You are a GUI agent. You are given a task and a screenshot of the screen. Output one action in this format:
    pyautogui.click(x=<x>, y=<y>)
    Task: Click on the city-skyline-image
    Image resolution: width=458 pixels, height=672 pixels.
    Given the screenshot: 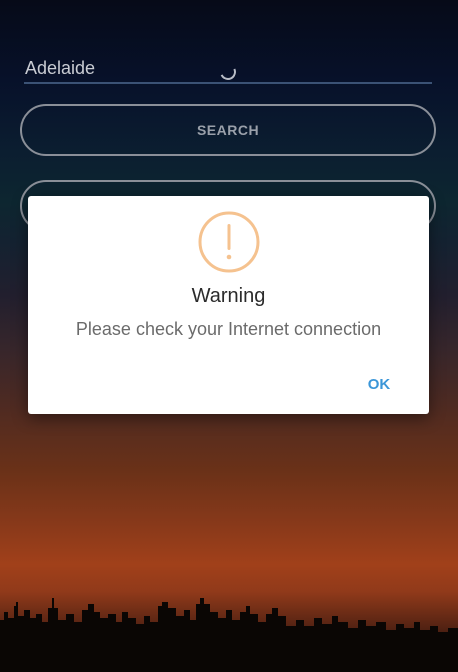 What is the action you would take?
    pyautogui.click(x=229, y=635)
    